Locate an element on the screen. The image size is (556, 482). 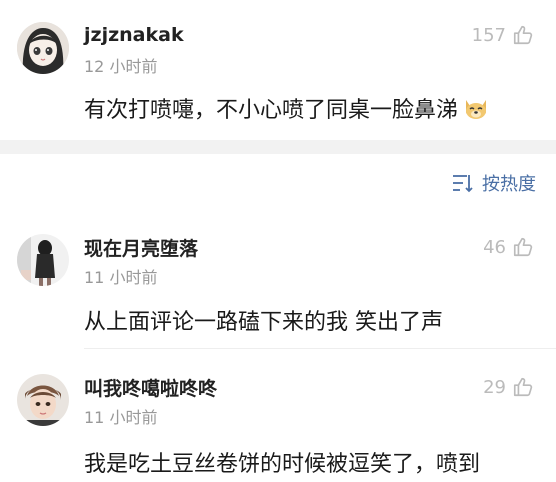
username: 叫我咚噶啦咚咚 is located at coordinates (150, 387).